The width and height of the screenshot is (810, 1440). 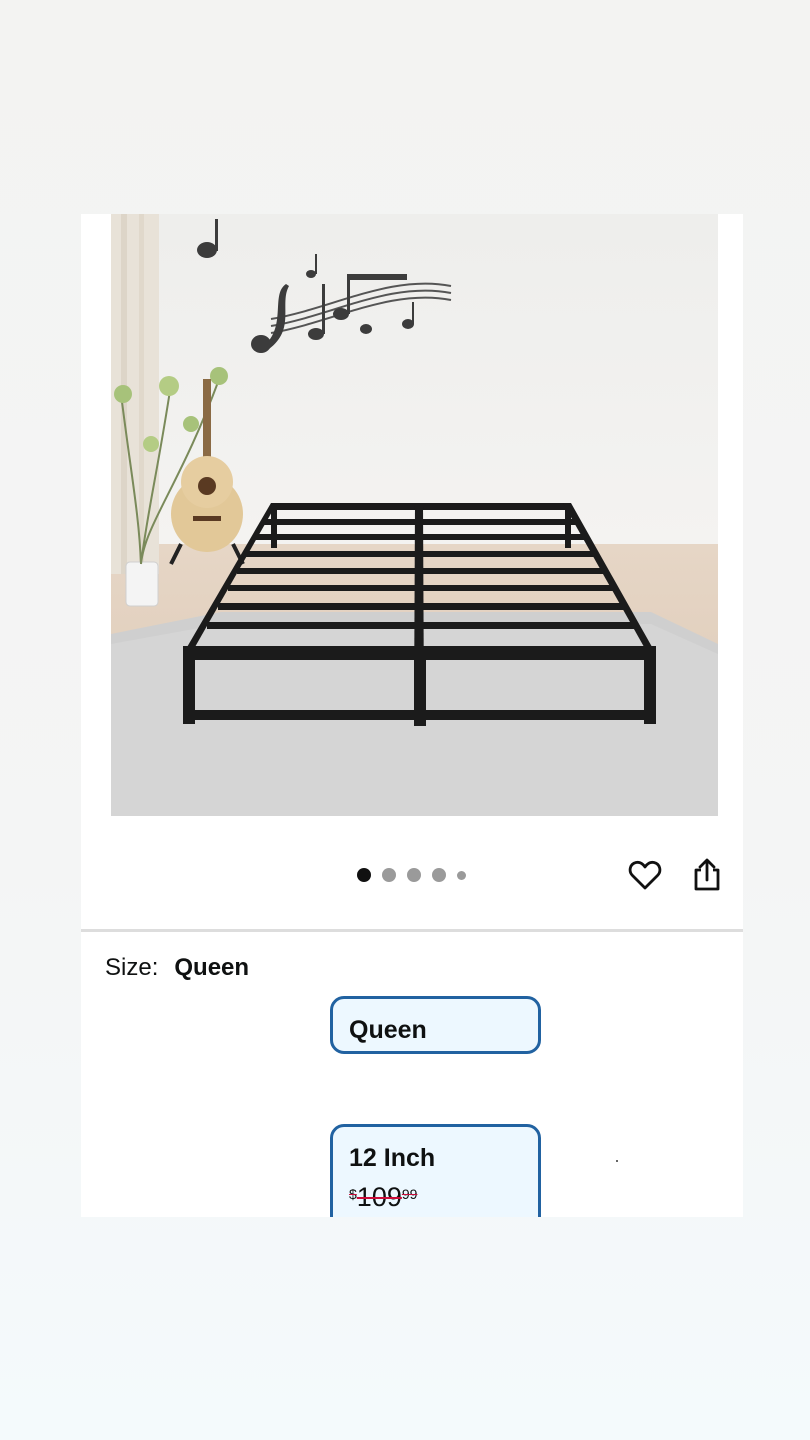 I want to click on heart-outline-icon, so click(x=645, y=875).